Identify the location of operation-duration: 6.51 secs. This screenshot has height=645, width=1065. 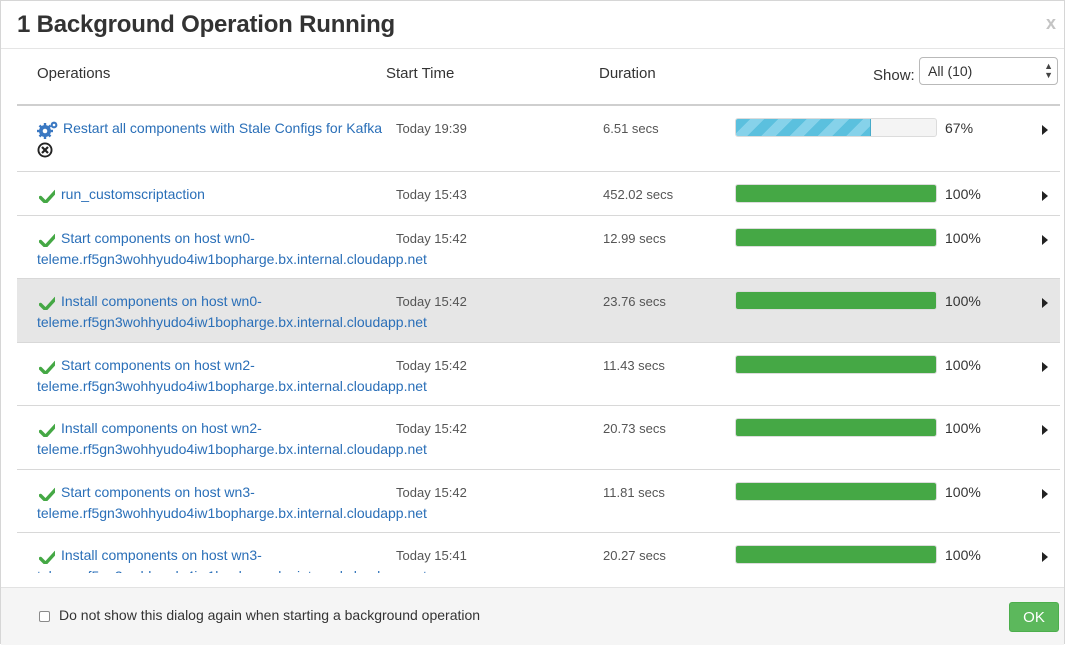
(631, 128).